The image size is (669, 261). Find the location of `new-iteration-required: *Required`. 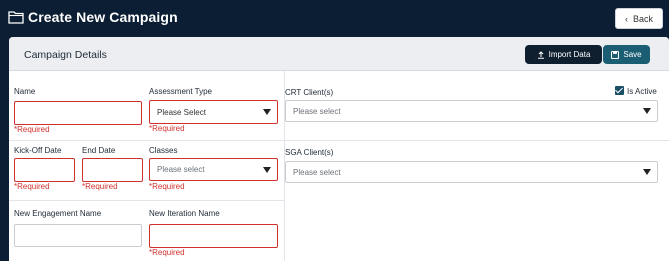

new-iteration-required: *Required is located at coordinates (167, 252).